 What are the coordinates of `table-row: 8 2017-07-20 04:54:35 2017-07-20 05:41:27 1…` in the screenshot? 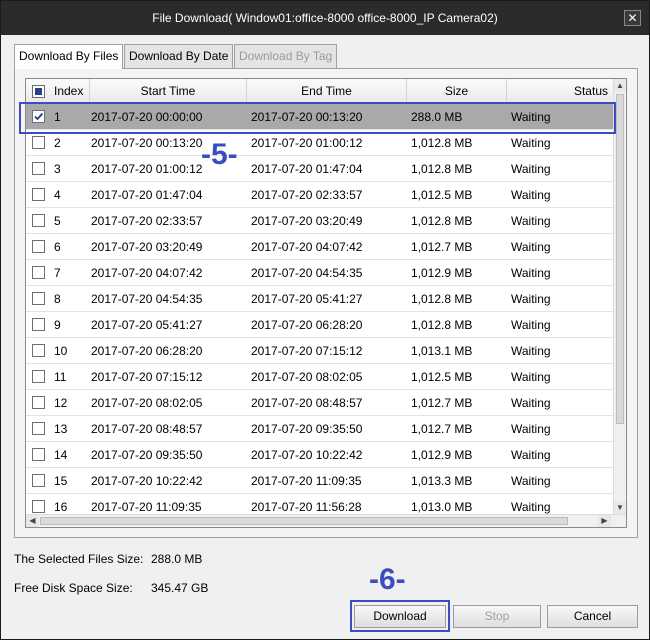 It's located at (320, 299).